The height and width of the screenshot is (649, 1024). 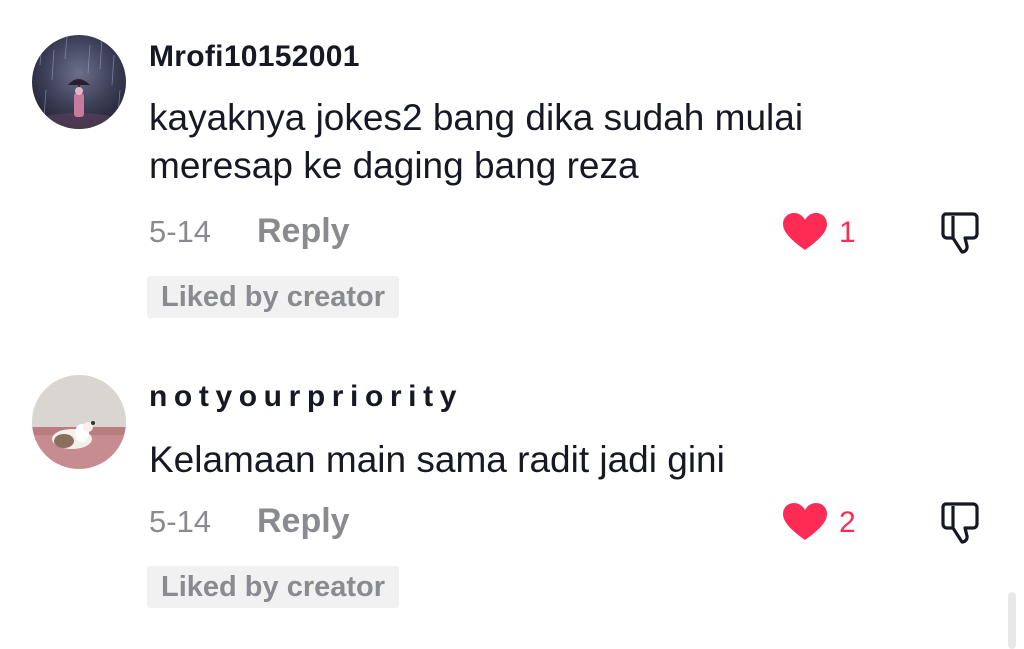 What do you see at coordinates (254, 57) in the screenshot?
I see `comment-username: Mrofi10152001` at bounding box center [254, 57].